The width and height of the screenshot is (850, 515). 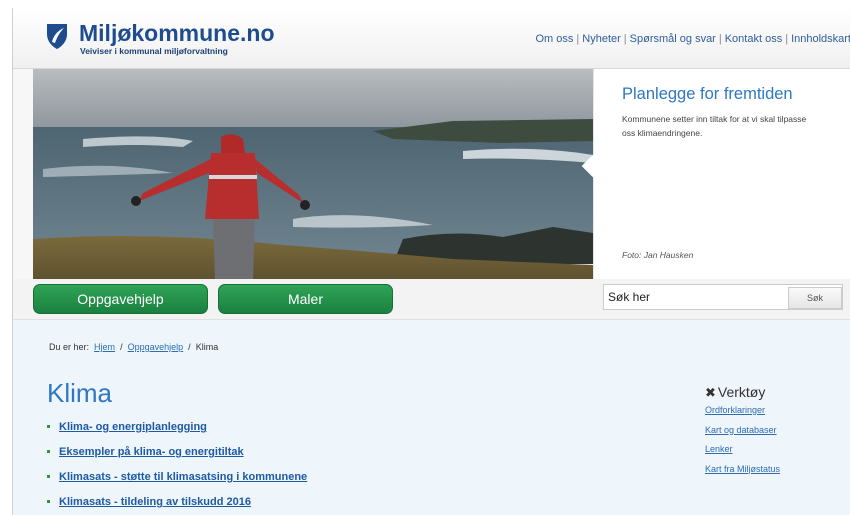 What do you see at coordinates (753, 39) in the screenshot?
I see `nav-kontakt-oss: Kontakt oss` at bounding box center [753, 39].